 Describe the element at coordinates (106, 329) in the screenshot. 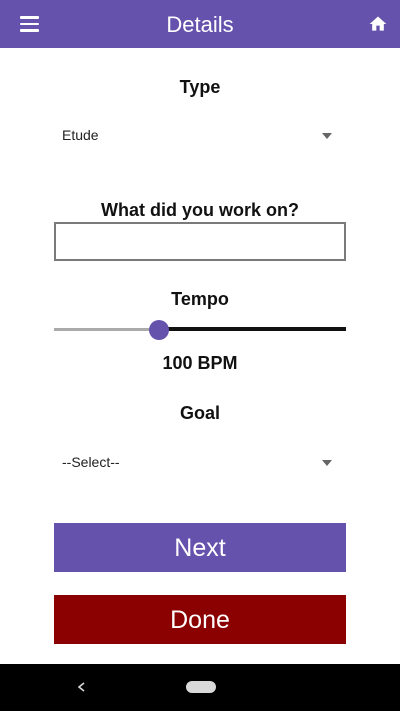

I see `slider-track-filled` at that location.